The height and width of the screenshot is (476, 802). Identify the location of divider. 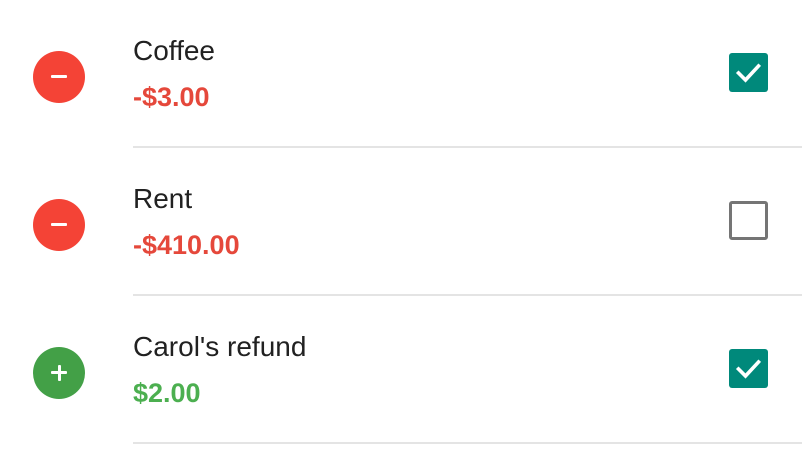
(467, 443).